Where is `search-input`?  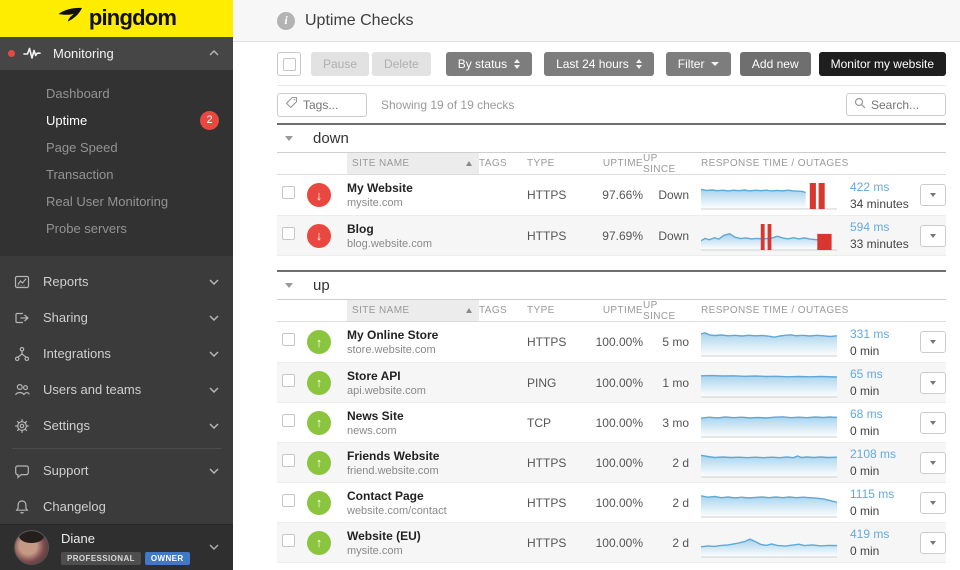
search-input is located at coordinates (904, 104).